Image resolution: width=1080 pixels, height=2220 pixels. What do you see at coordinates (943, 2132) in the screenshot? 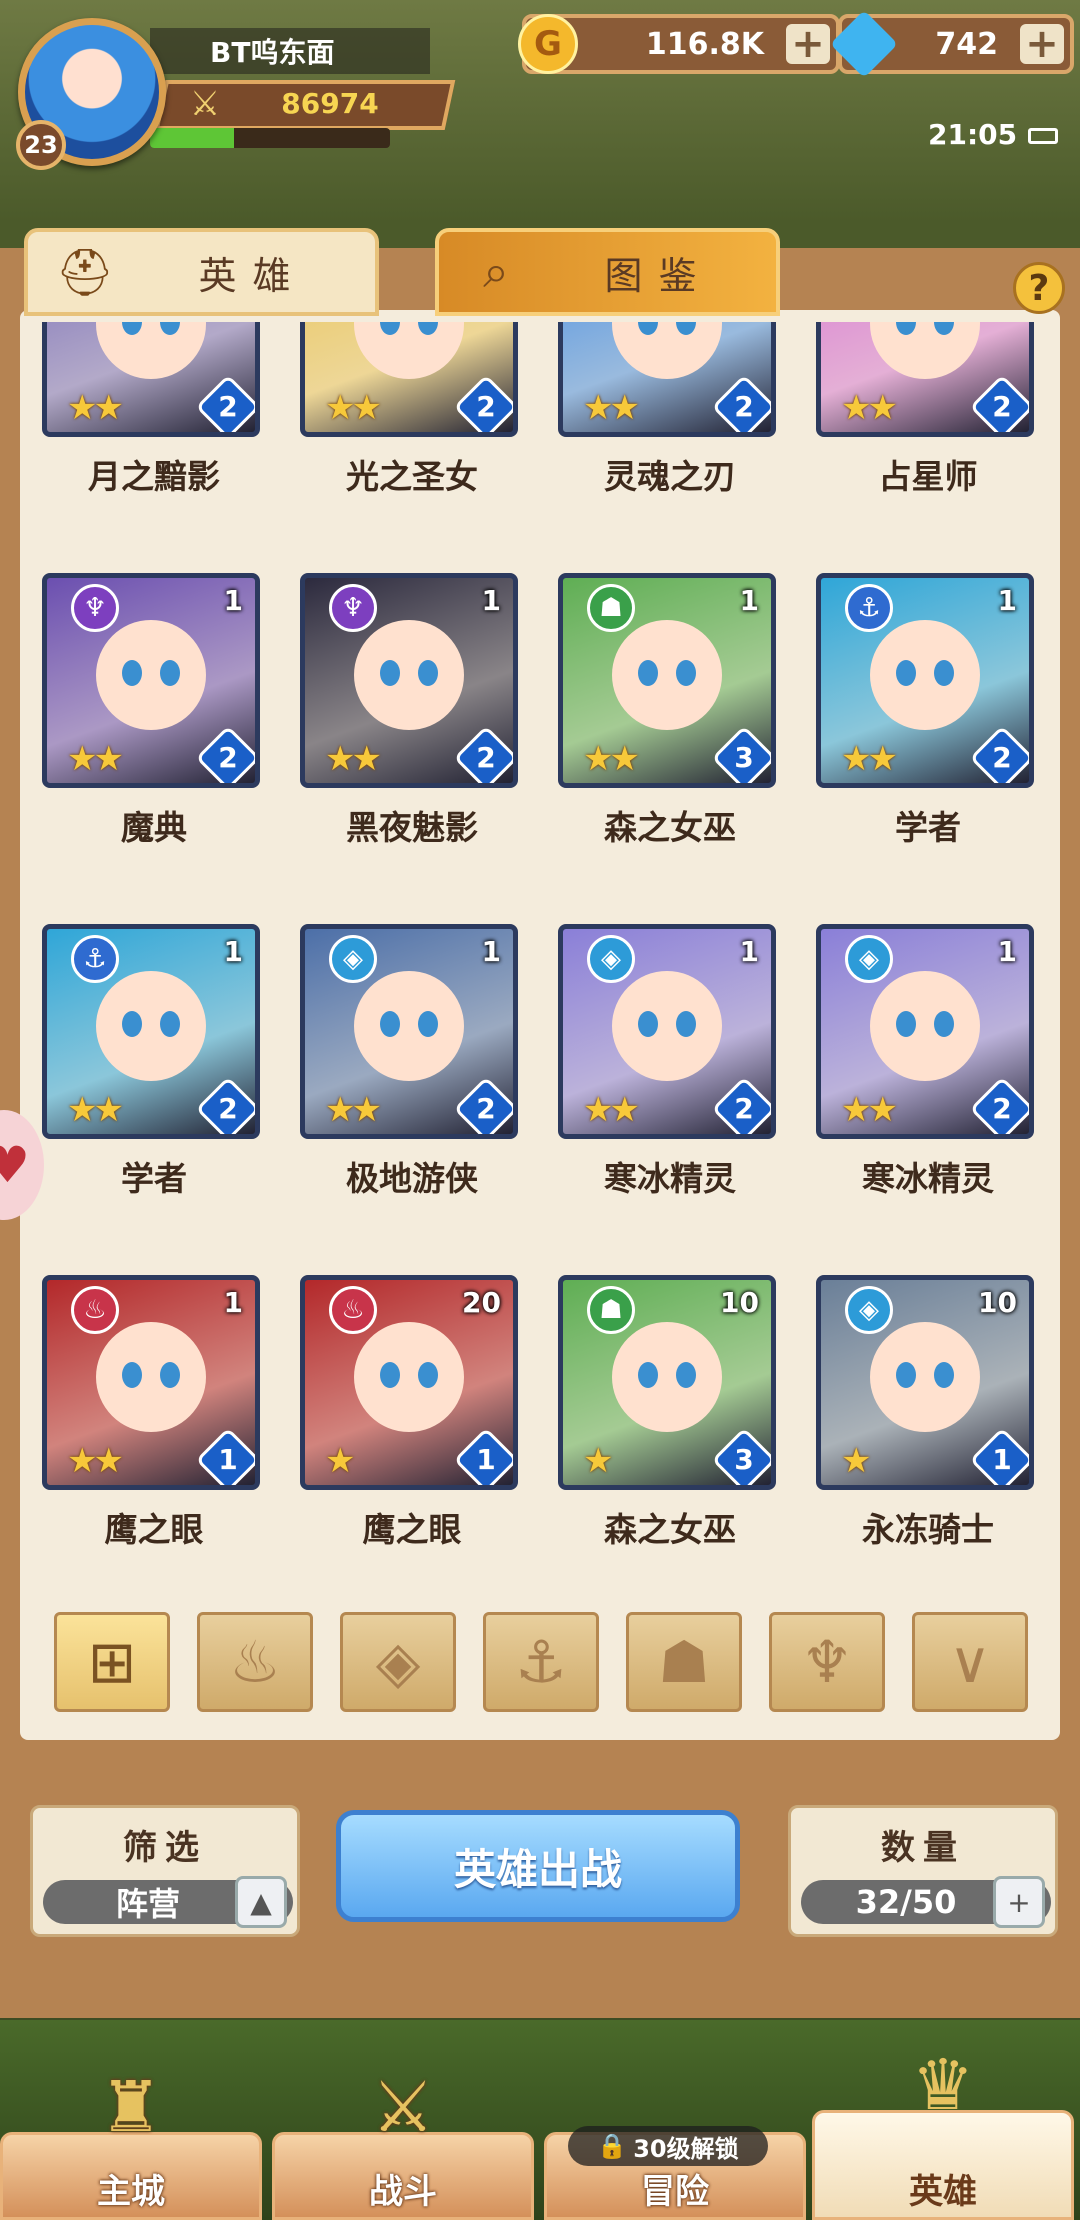
I see `nav-hero: ♛ 英雄` at bounding box center [943, 2132].